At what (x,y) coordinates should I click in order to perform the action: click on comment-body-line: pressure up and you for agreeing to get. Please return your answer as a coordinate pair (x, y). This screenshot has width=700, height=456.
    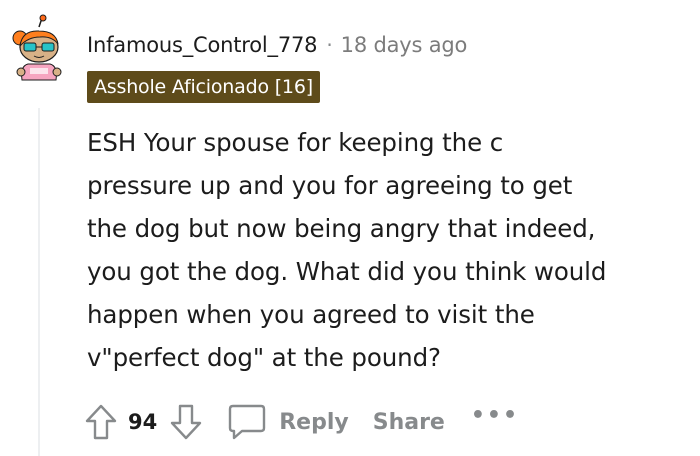
    Looking at the image, I should click on (330, 185).